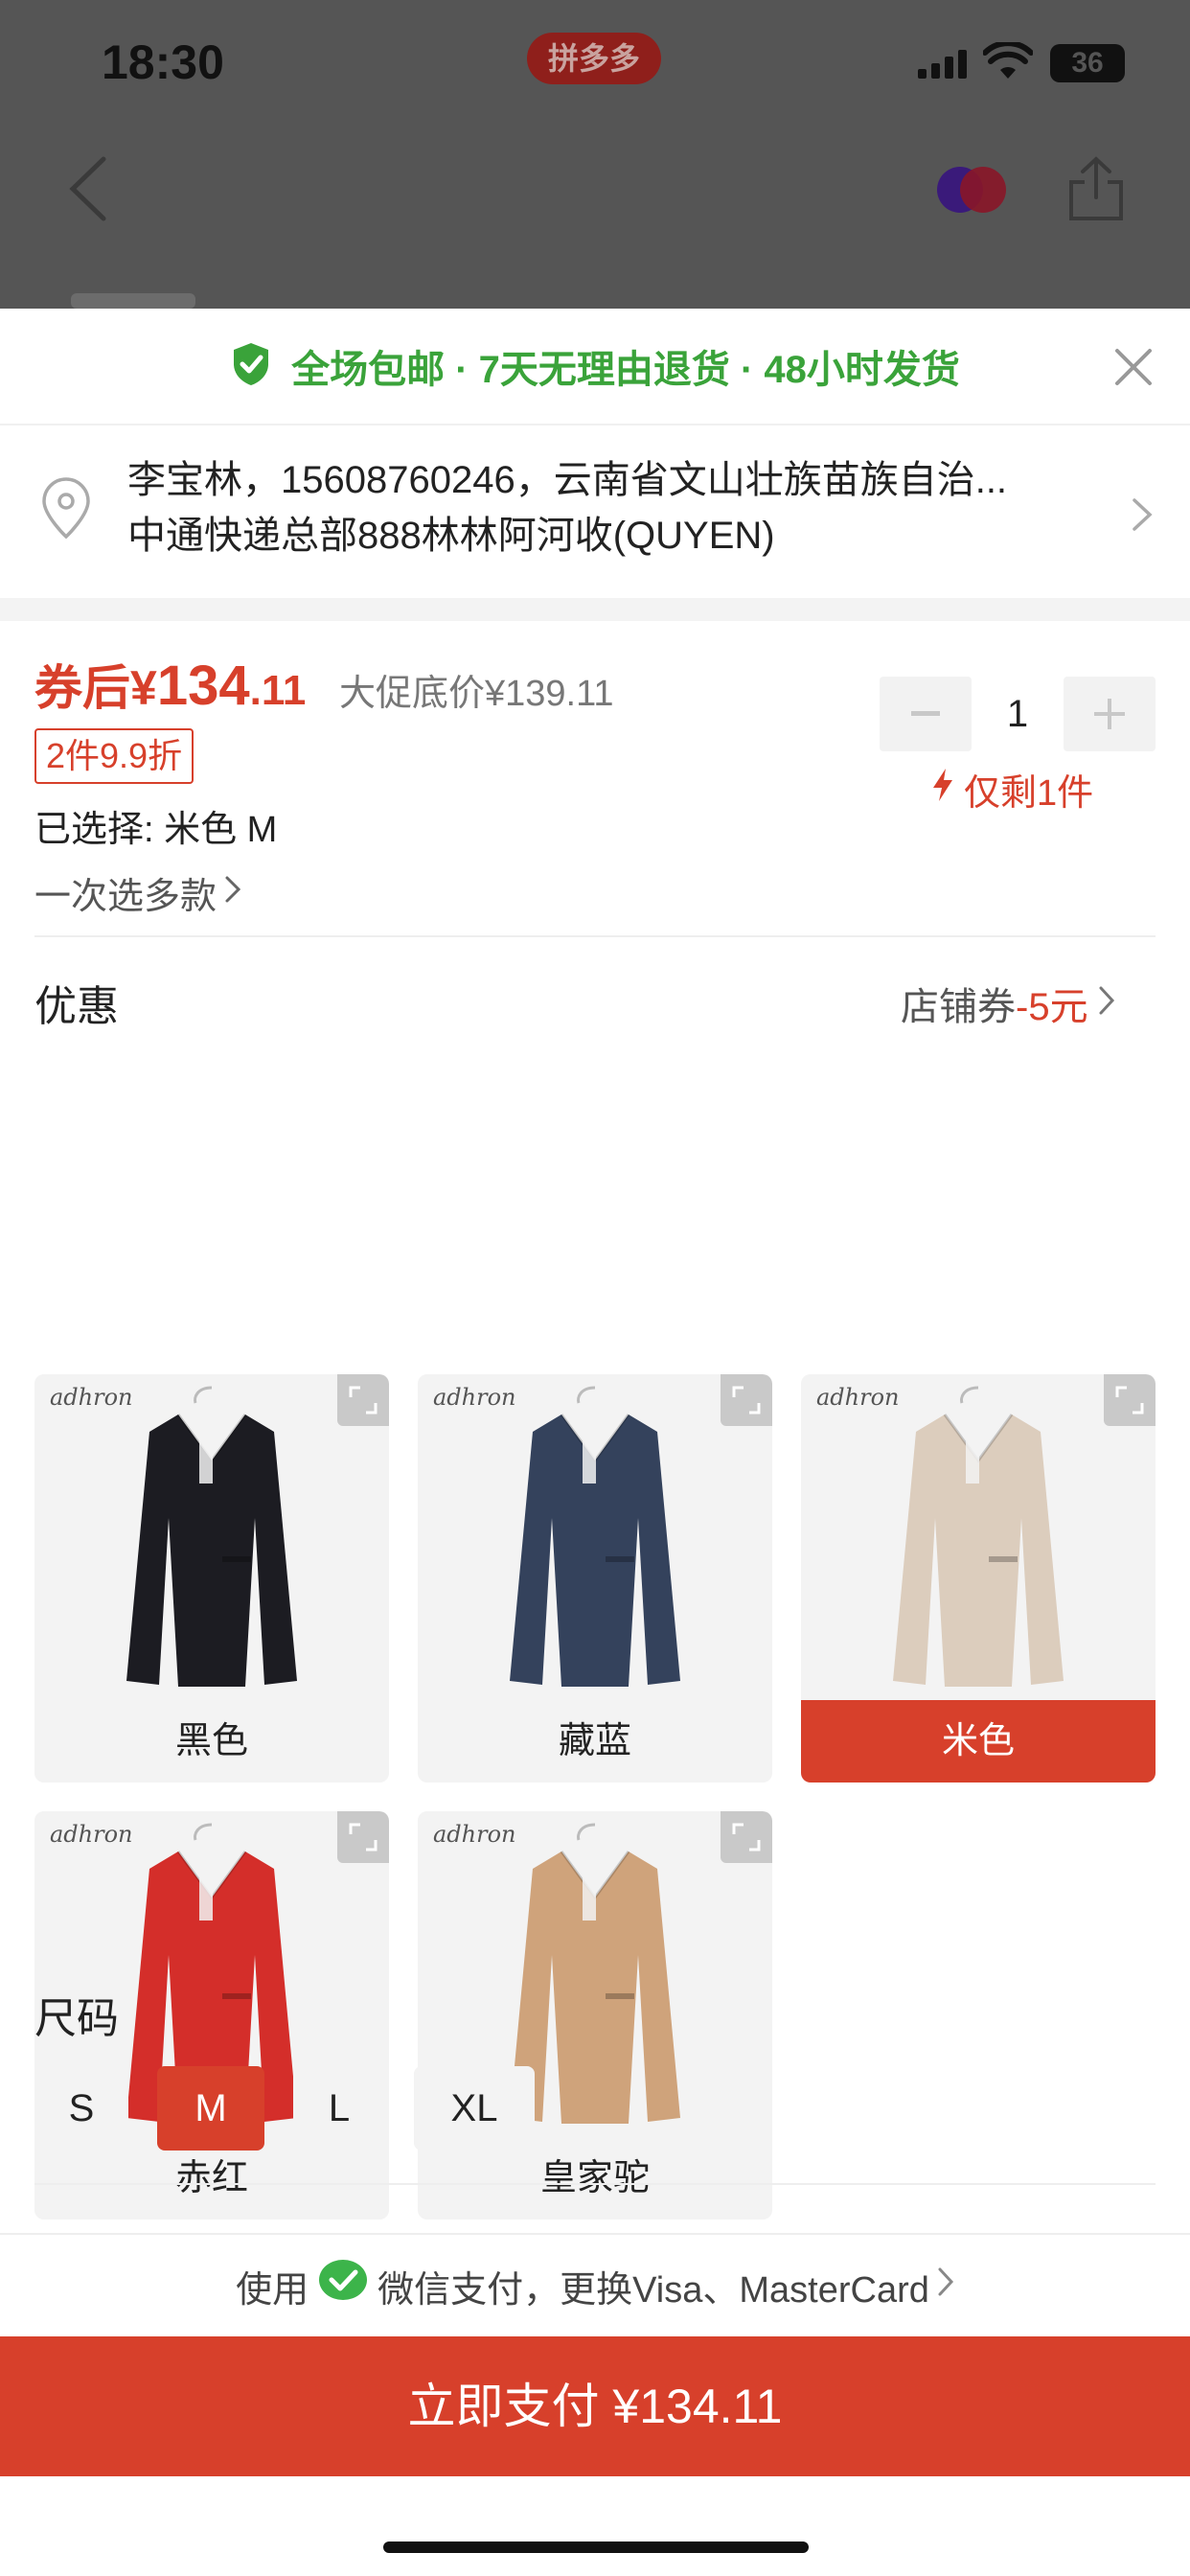  I want to click on avatar-icon, so click(972, 190).